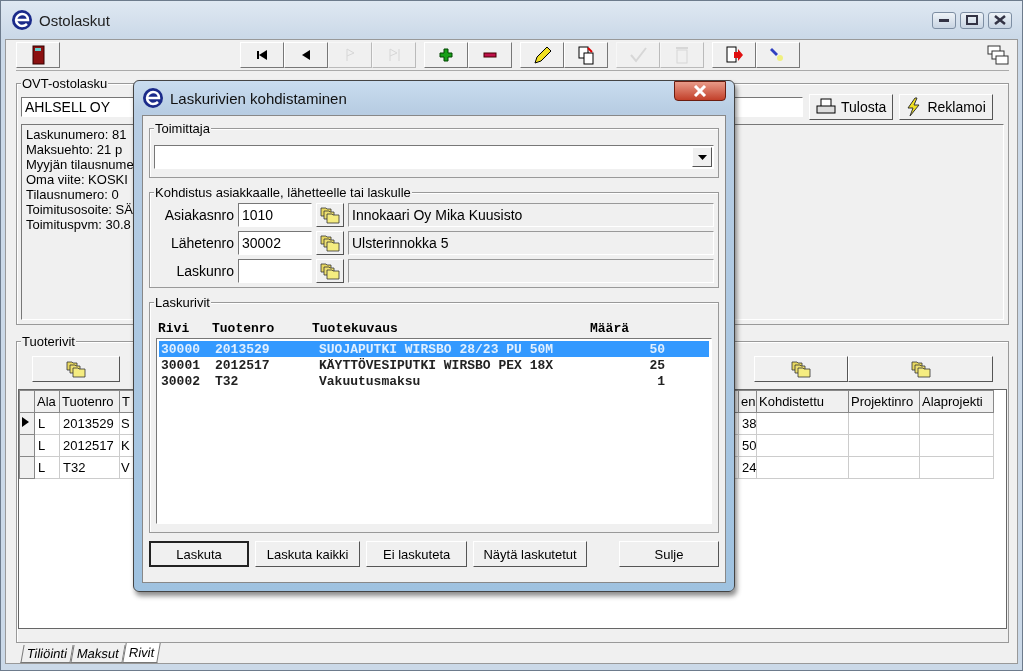 Image resolution: width=1023 pixels, height=671 pixels. I want to click on group-title: Laskurivit, so click(182, 302).